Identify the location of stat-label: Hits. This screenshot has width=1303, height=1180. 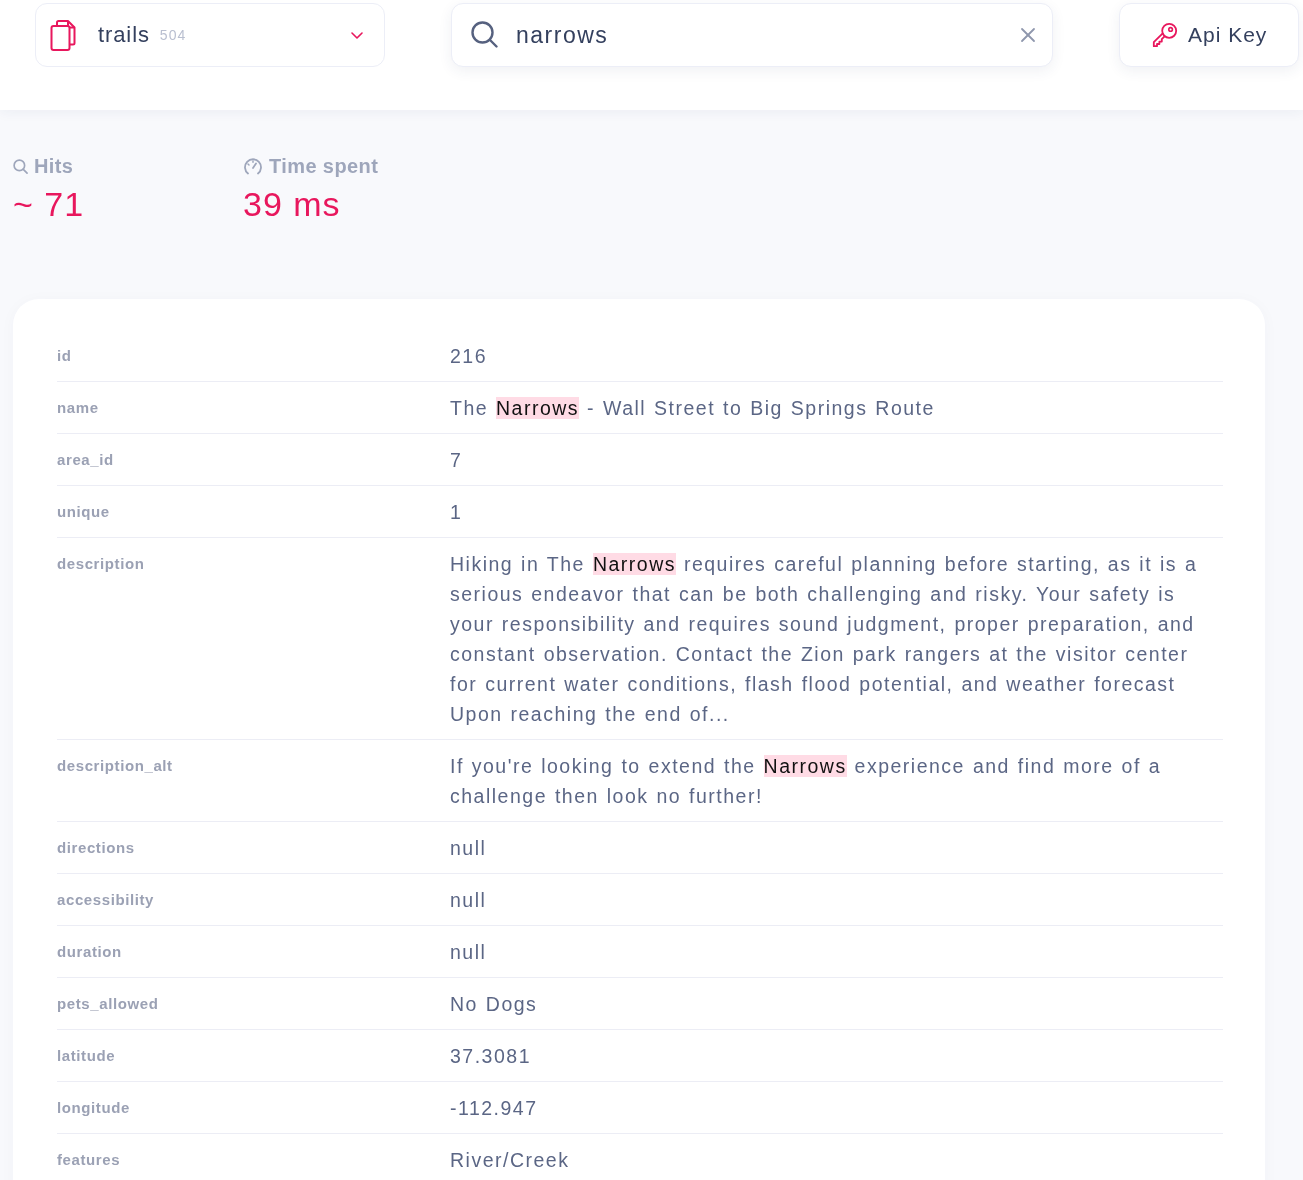
(54, 166).